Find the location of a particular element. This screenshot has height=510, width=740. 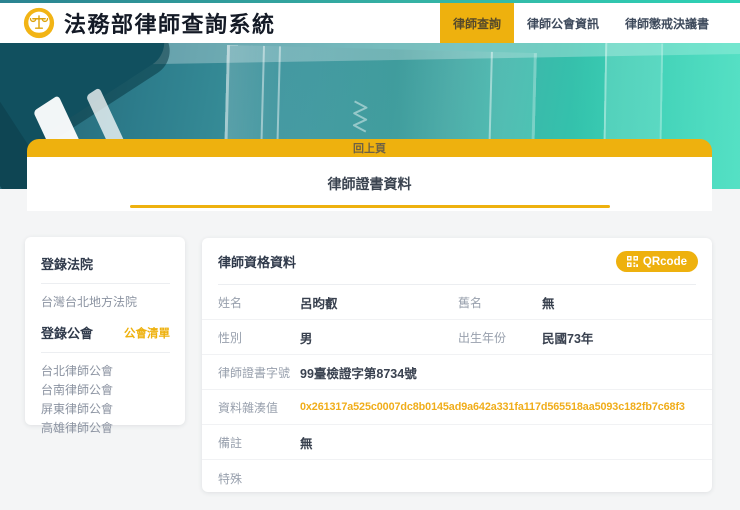

main-nav: 律師查詢 律師公會資訊 律師懲戒決議書 is located at coordinates (580, 23).